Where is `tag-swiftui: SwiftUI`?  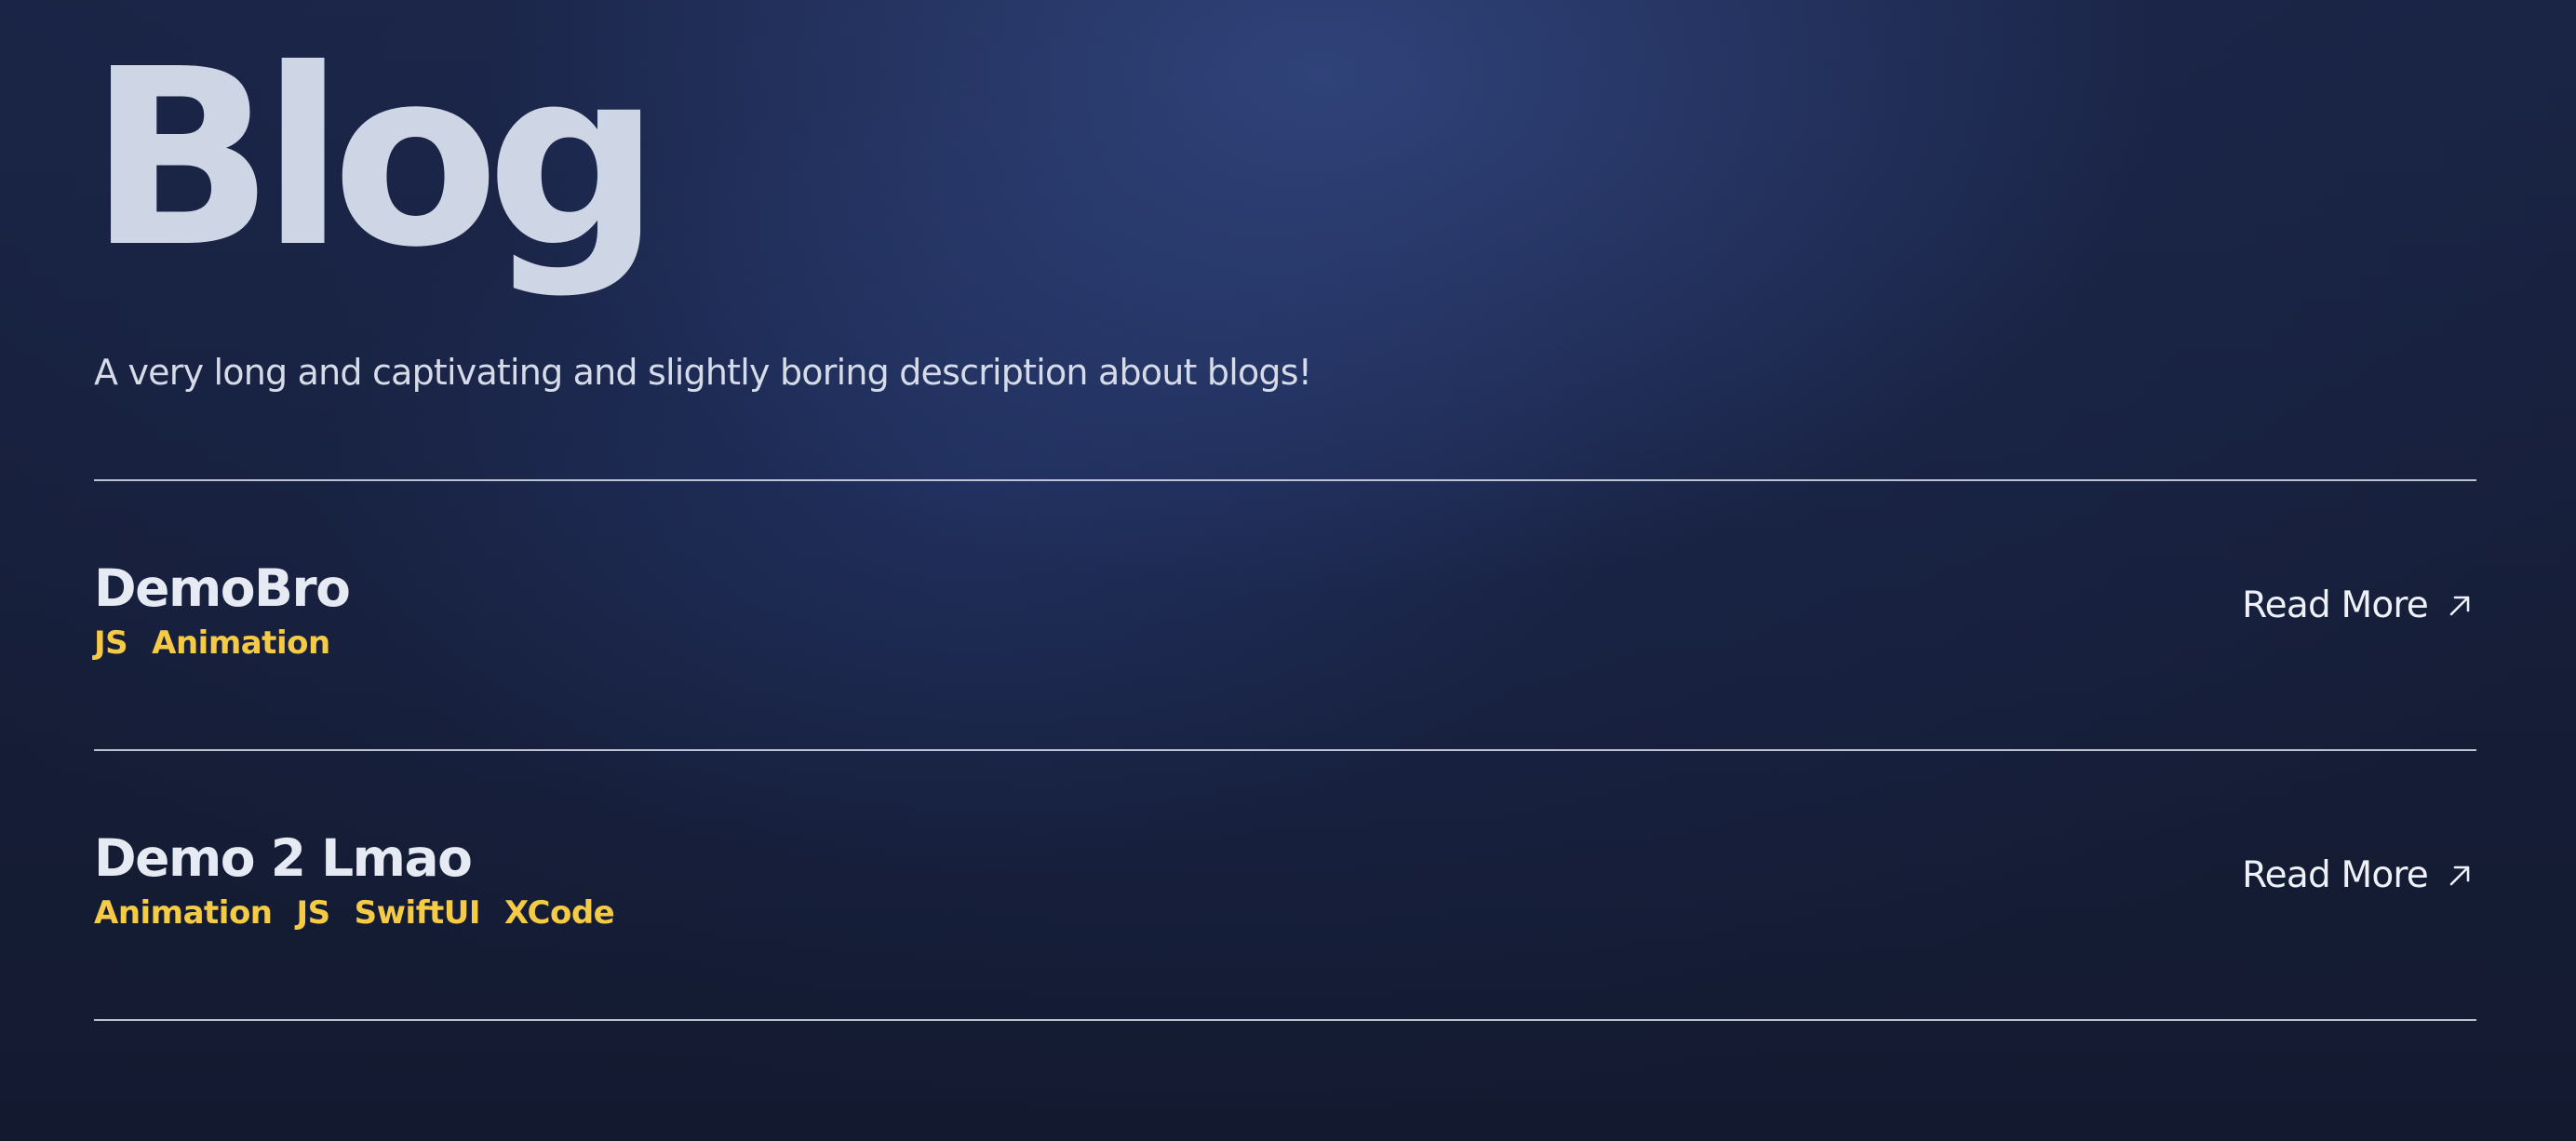
tag-swiftui: SwiftUI is located at coordinates (418, 913).